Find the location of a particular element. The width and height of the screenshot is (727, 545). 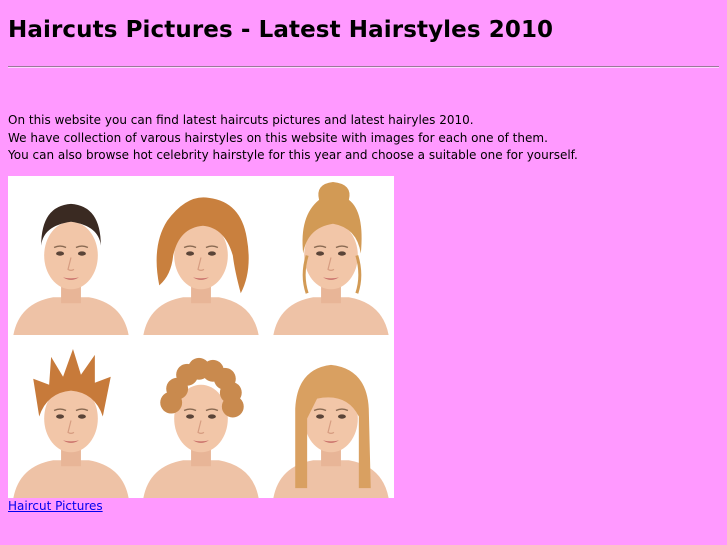

horizontal-rule is located at coordinates (363, 67).